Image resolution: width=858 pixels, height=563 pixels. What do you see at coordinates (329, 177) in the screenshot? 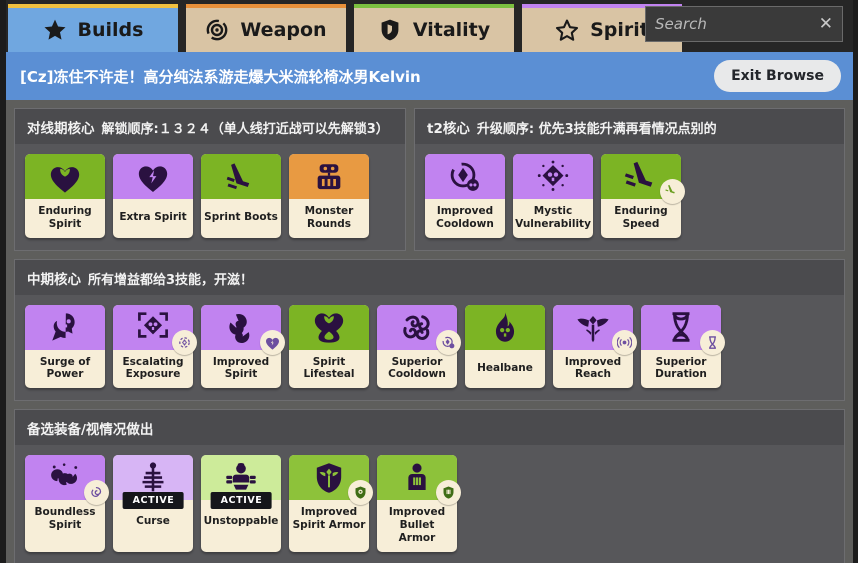
I see `robot-ammo-icon` at bounding box center [329, 177].